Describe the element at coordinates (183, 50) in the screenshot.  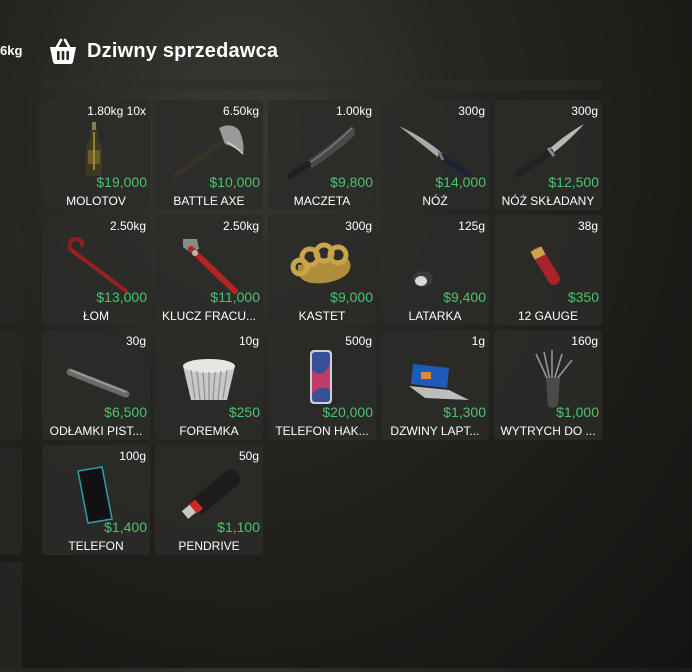
I see `shop-title: Dziwny sprzedawca` at that location.